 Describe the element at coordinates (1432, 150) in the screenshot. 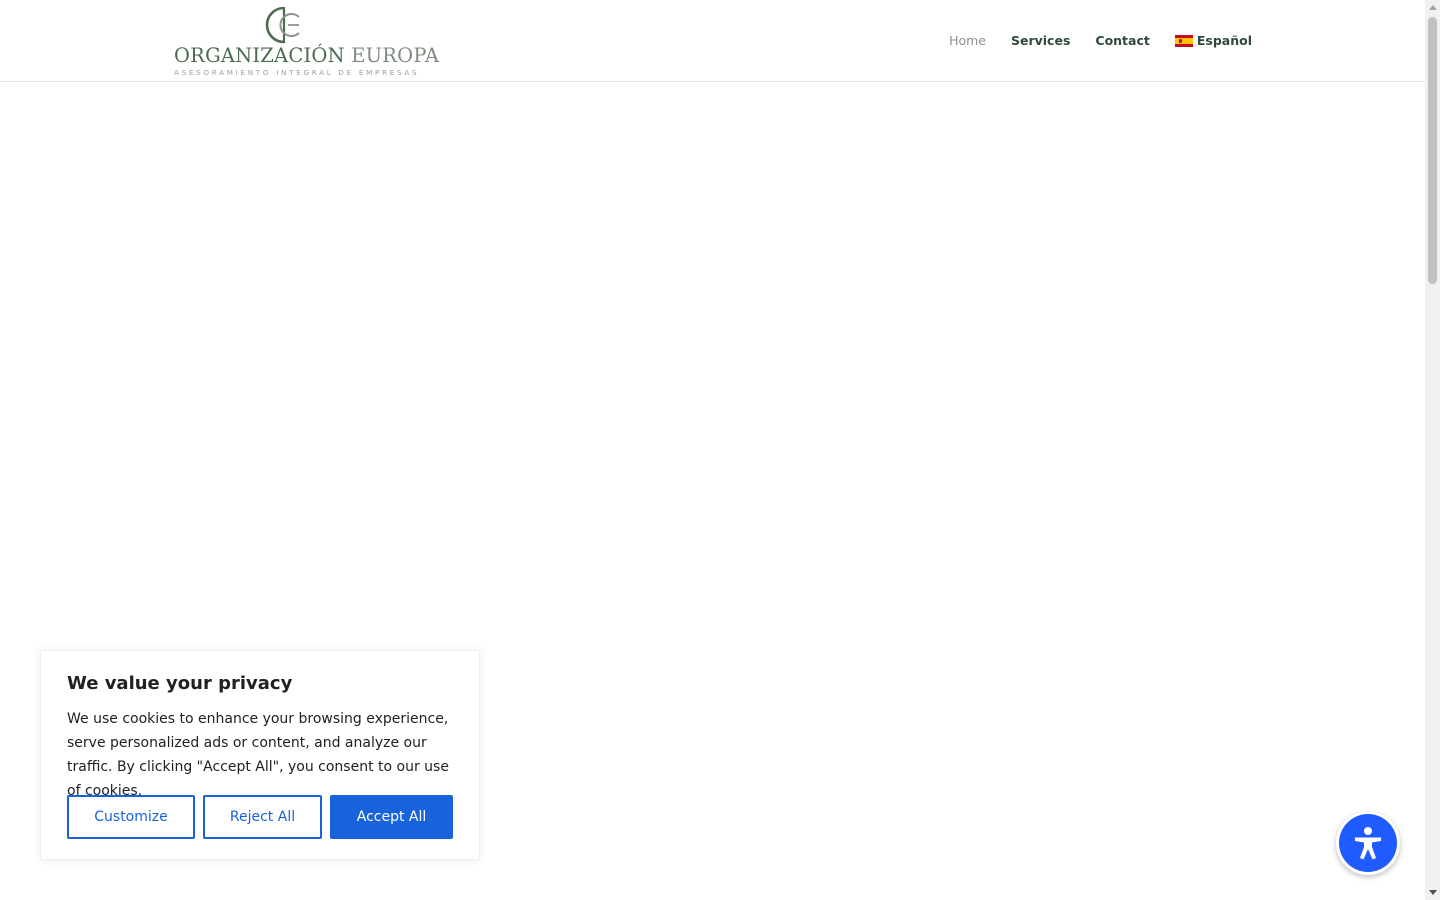

I see `scrollbar-thumb` at that location.